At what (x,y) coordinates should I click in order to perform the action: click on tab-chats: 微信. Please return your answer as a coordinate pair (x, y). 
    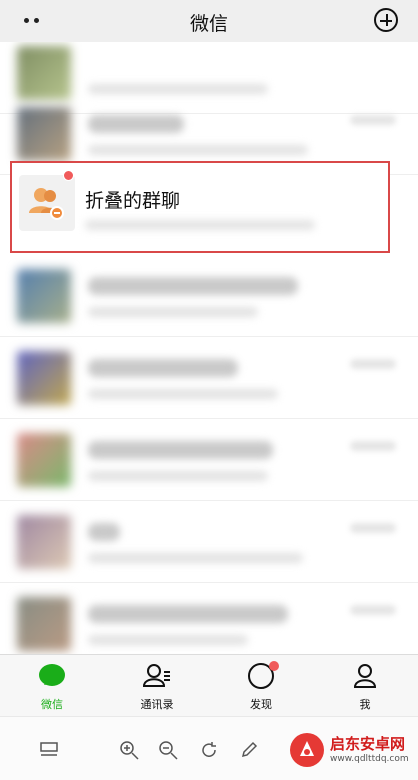
    Looking at the image, I should click on (52, 686).